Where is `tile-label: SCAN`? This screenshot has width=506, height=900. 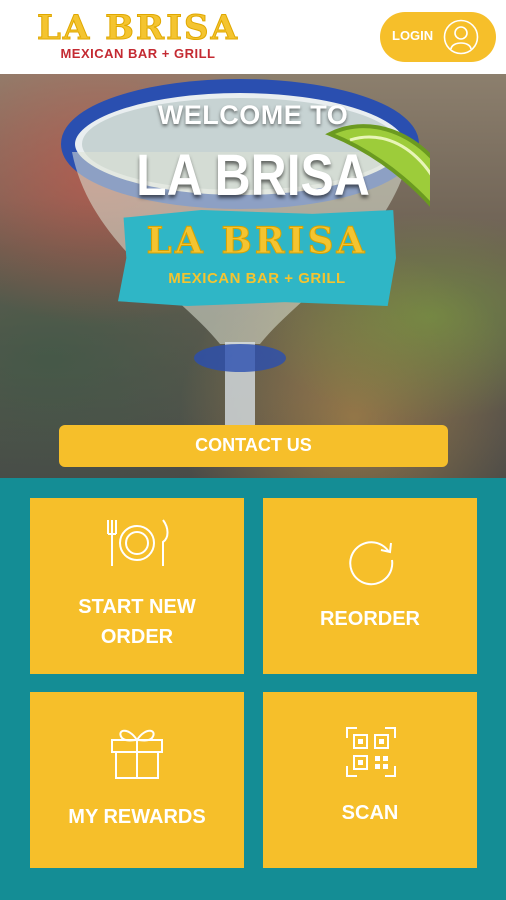 tile-label: SCAN is located at coordinates (370, 813).